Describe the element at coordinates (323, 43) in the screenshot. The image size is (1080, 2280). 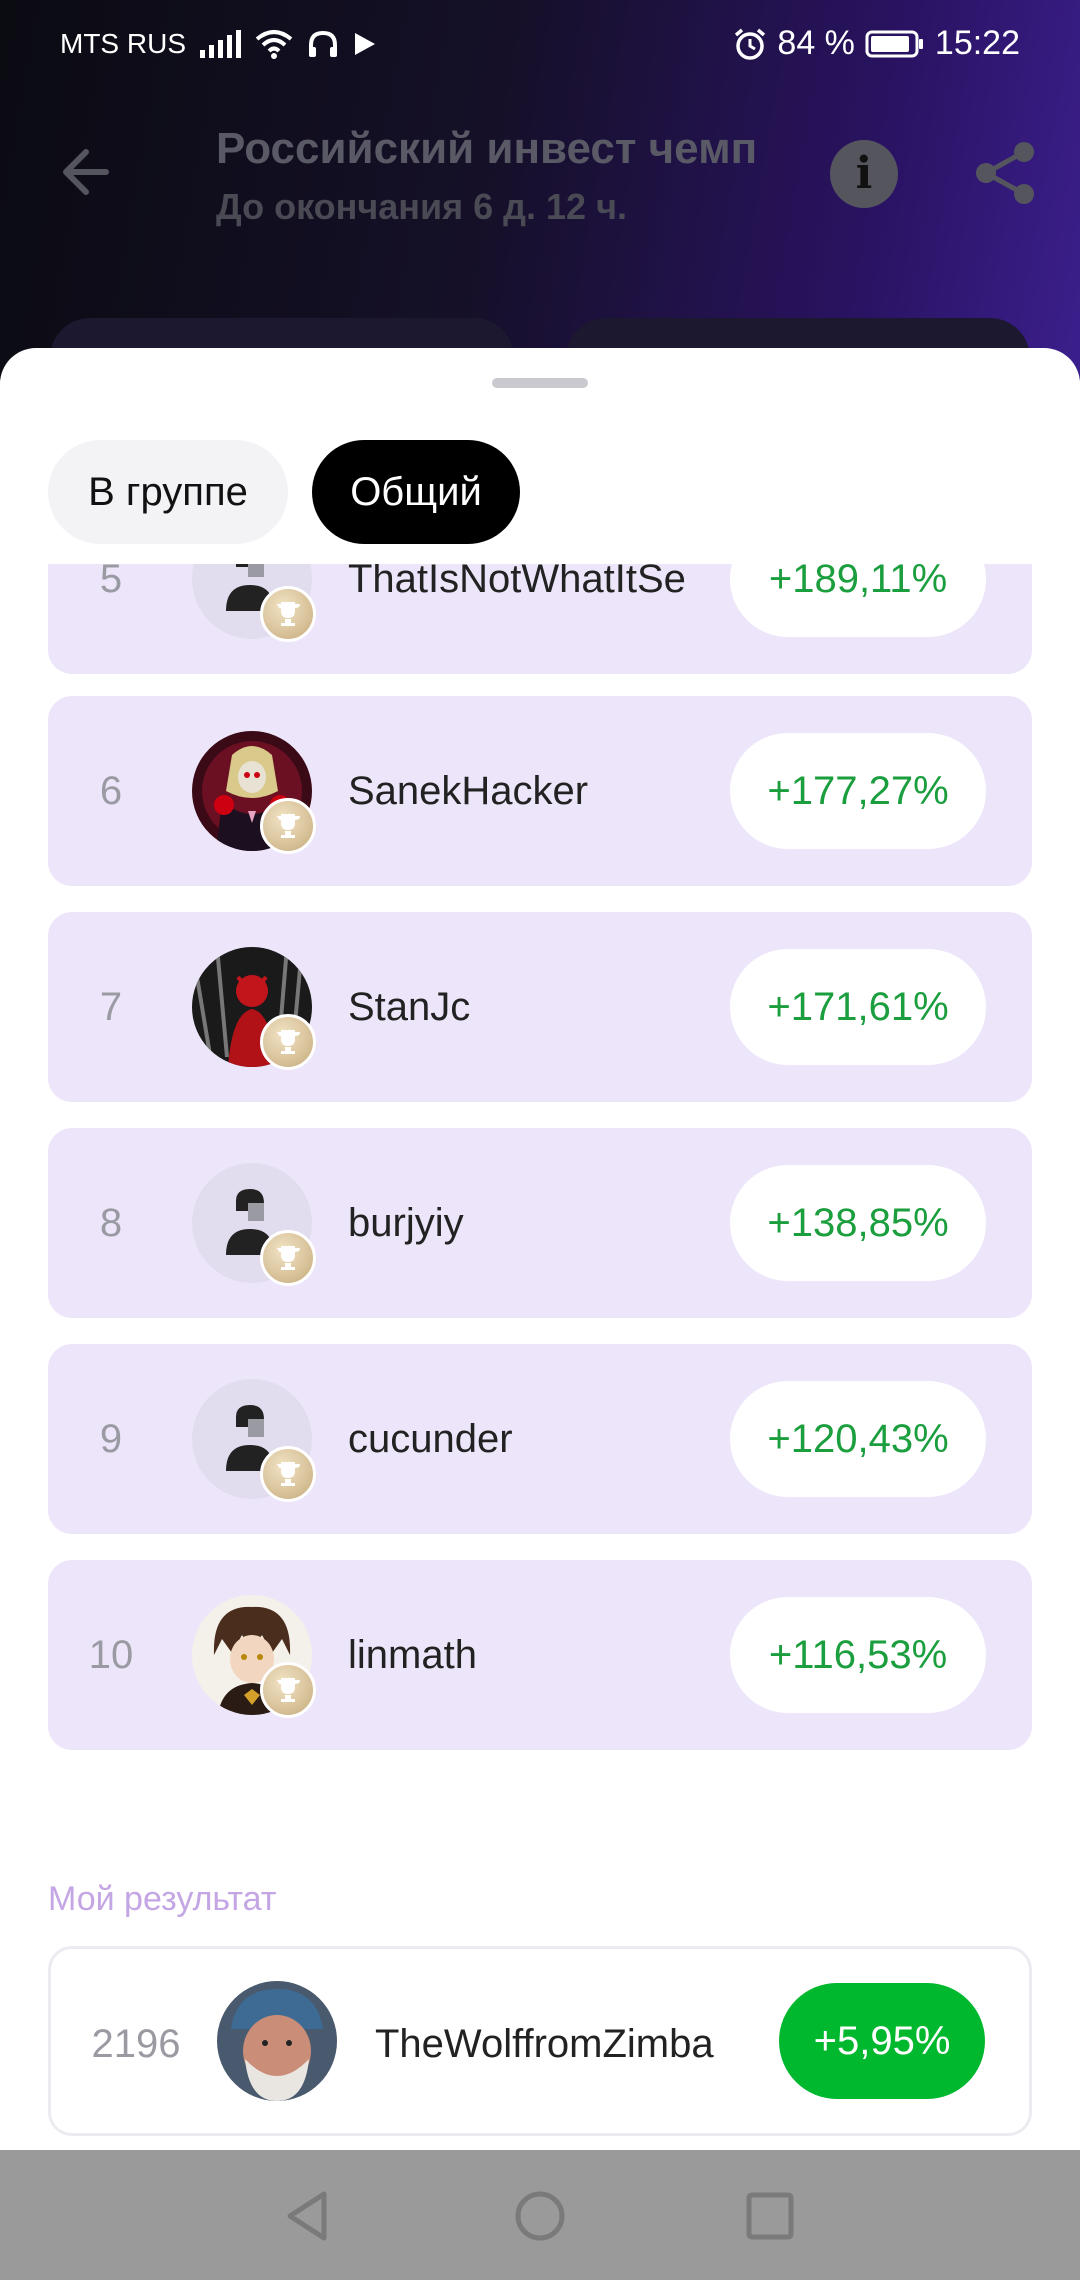
I see `headphones-icon` at that location.